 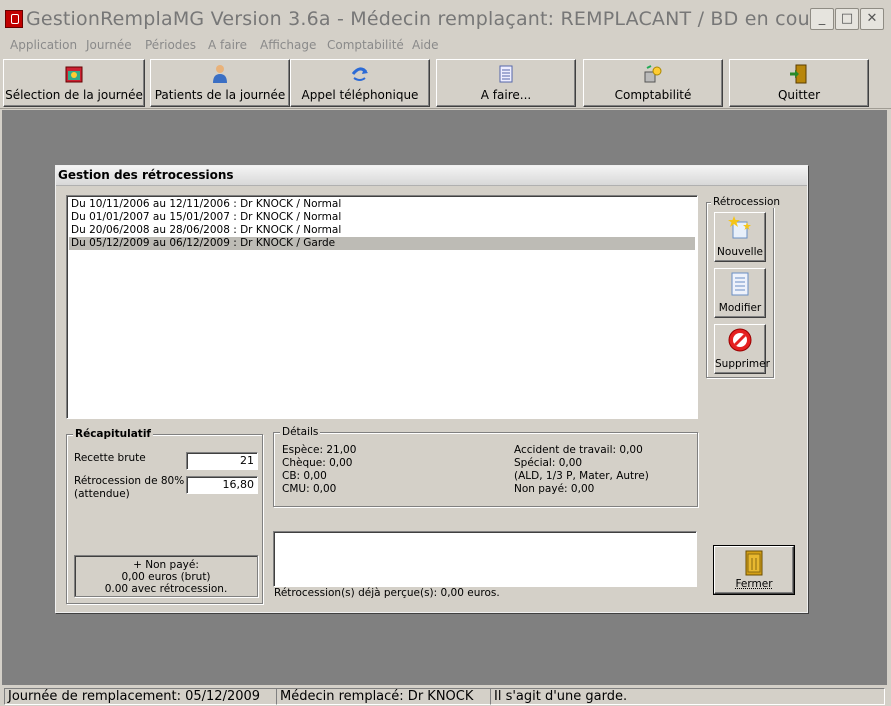 What do you see at coordinates (383, 696) in the screenshot?
I see `status-medecin: Médecin remplacé: Dr KNOCK` at bounding box center [383, 696].